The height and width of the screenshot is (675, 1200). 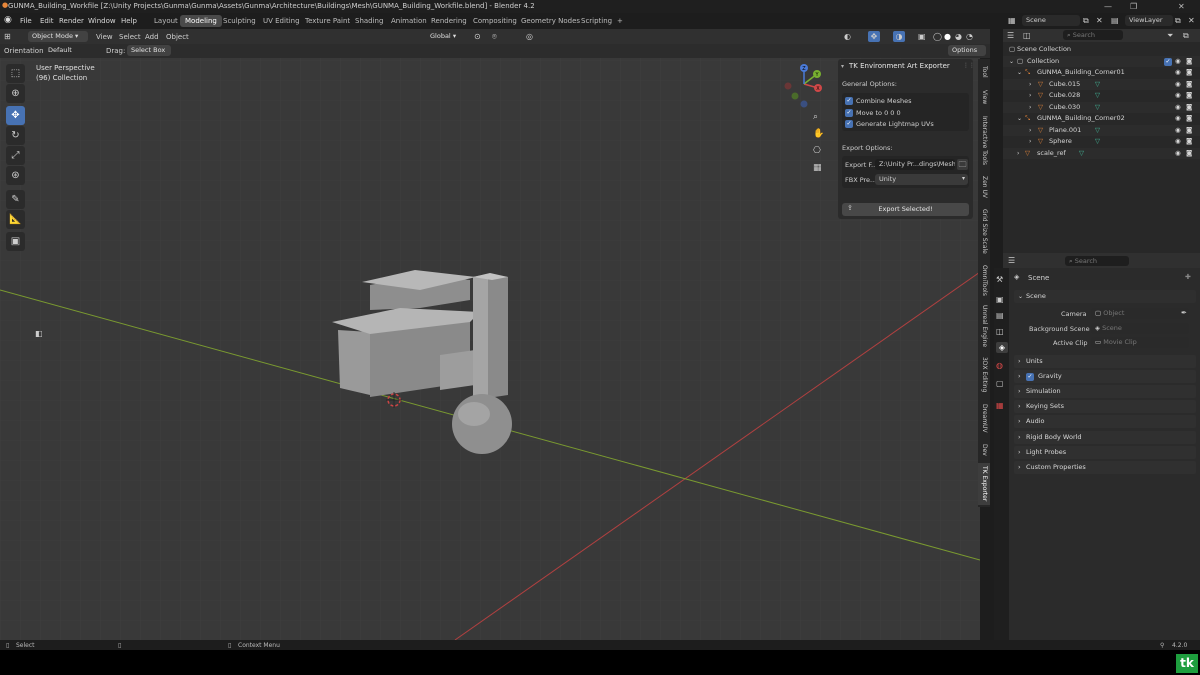 What do you see at coordinates (818, 134) in the screenshot?
I see `pan-hand-icon: ✋` at bounding box center [818, 134].